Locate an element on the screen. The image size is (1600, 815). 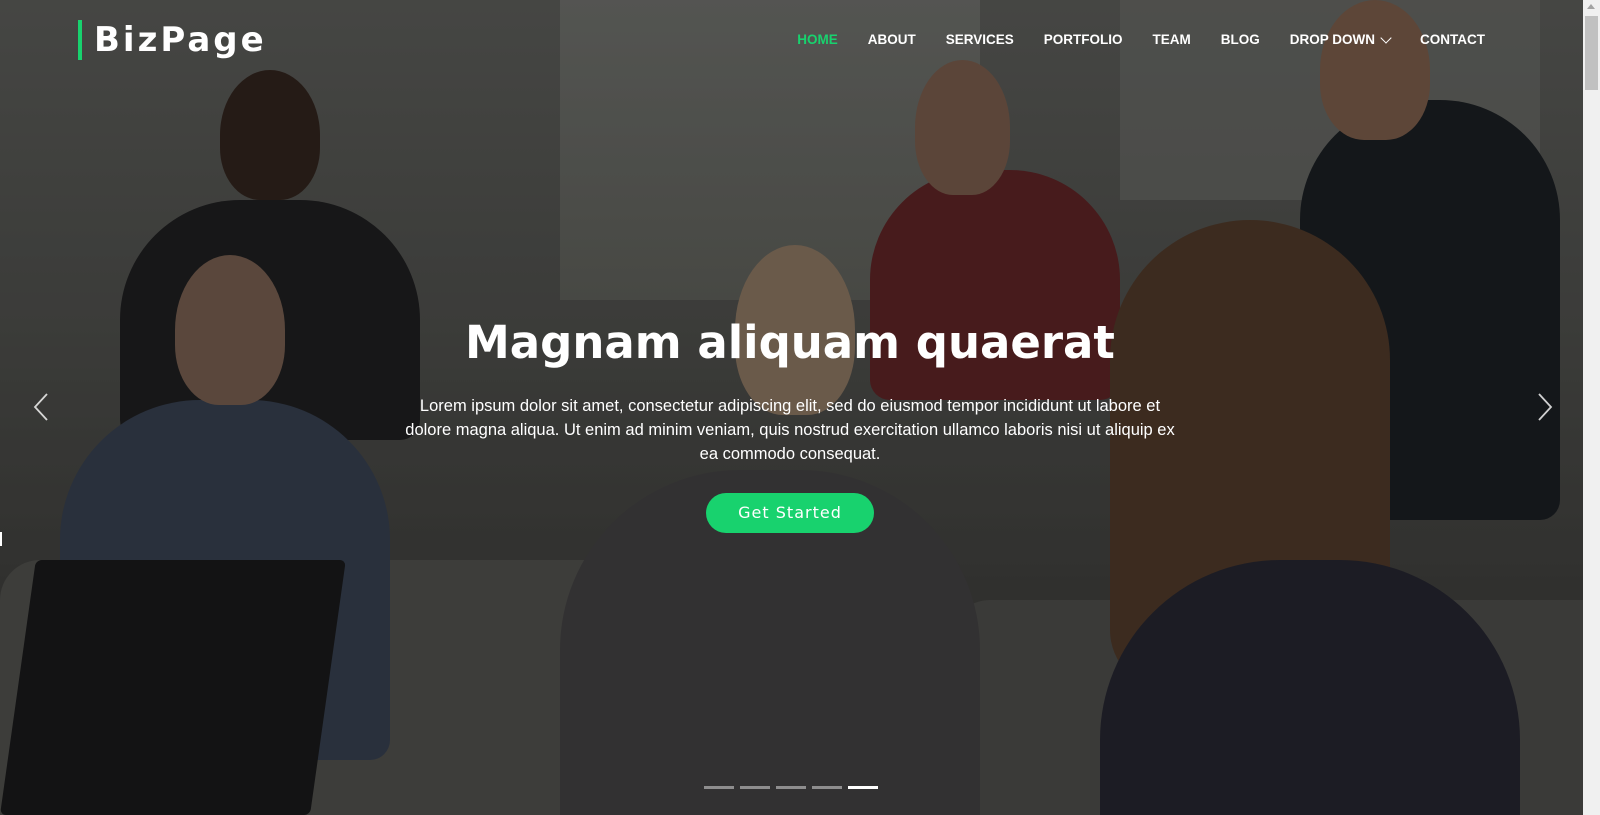
nav-item-label: BLOG is located at coordinates (1240, 39).